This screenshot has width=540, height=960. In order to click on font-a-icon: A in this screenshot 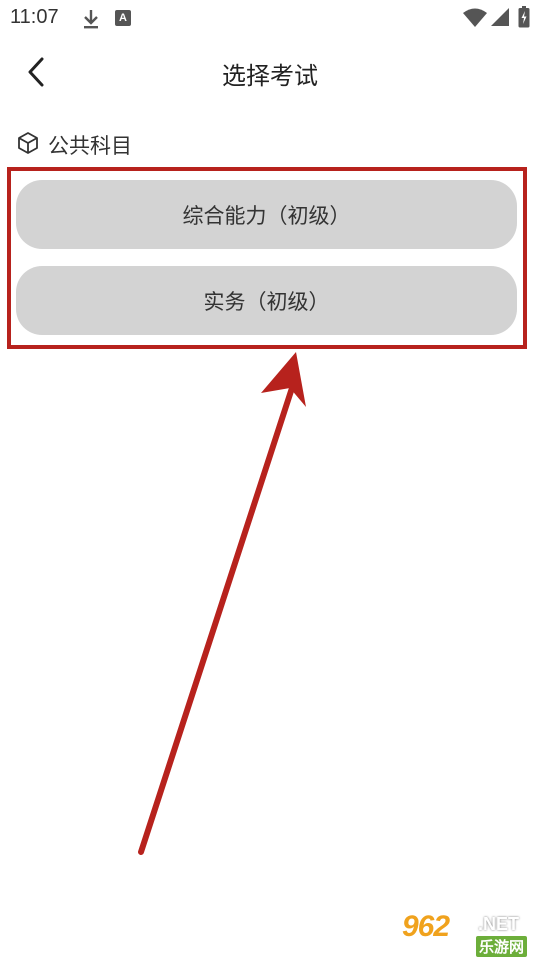, I will do `click(123, 18)`.